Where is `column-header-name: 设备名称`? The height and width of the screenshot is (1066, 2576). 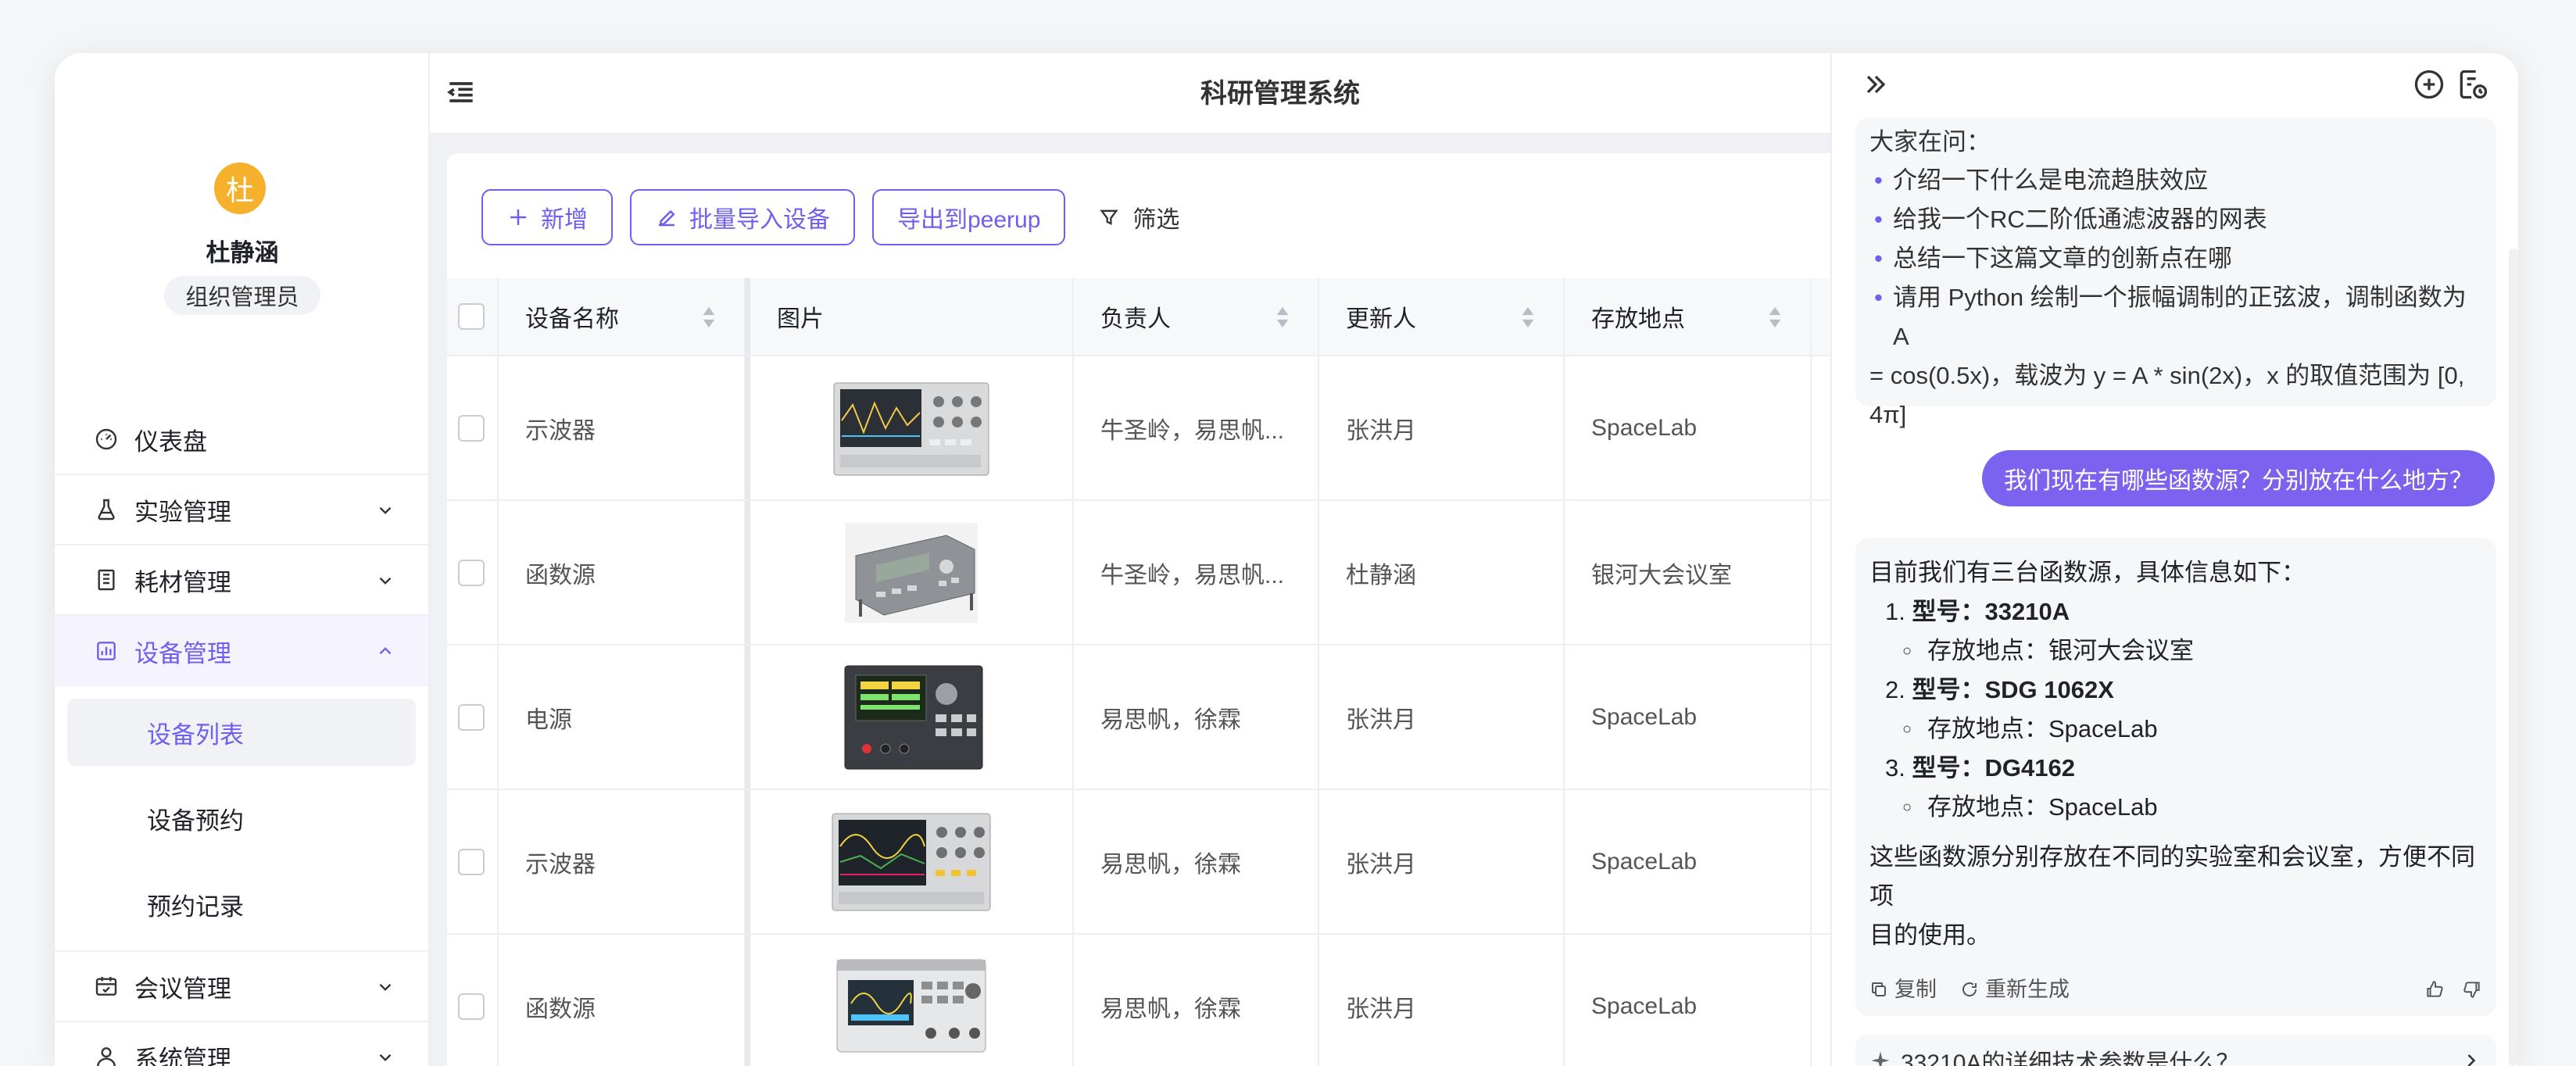 column-header-name: 设备名称 is located at coordinates (622, 316).